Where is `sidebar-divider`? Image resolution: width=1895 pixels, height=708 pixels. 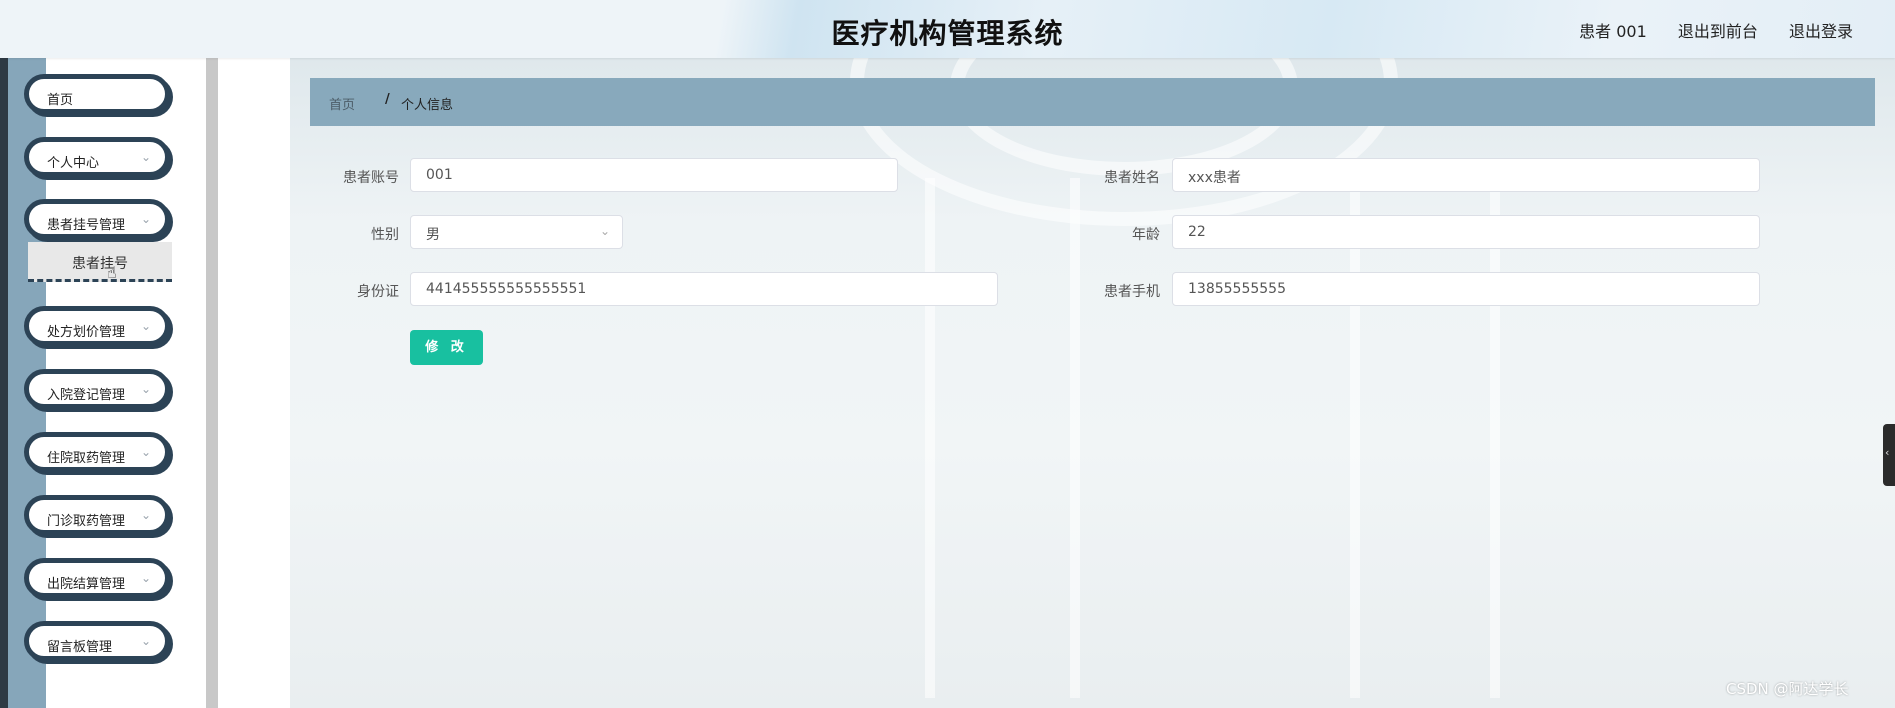
sidebar-divider is located at coordinates (212, 383).